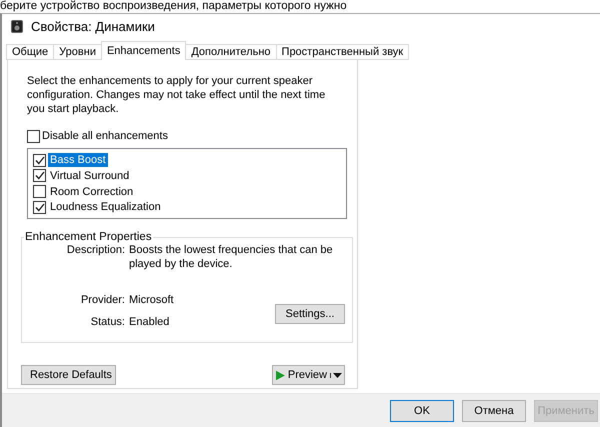 This screenshot has width=600, height=427. What do you see at coordinates (95, 250) in the screenshot?
I see `field-label: Description:` at bounding box center [95, 250].